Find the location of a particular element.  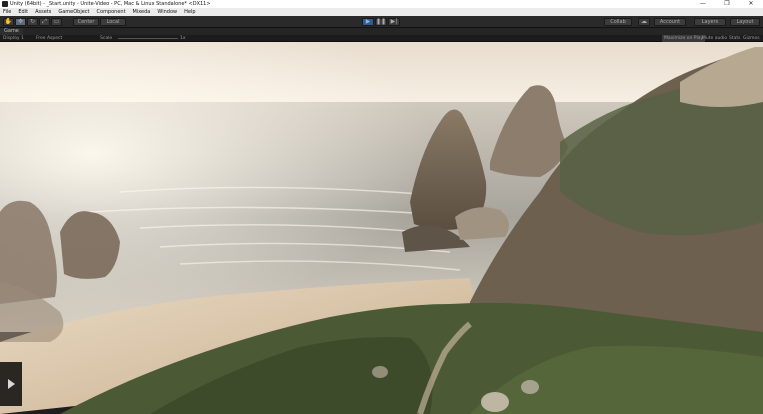

maximize-button: ❐ is located at coordinates (727, 4).